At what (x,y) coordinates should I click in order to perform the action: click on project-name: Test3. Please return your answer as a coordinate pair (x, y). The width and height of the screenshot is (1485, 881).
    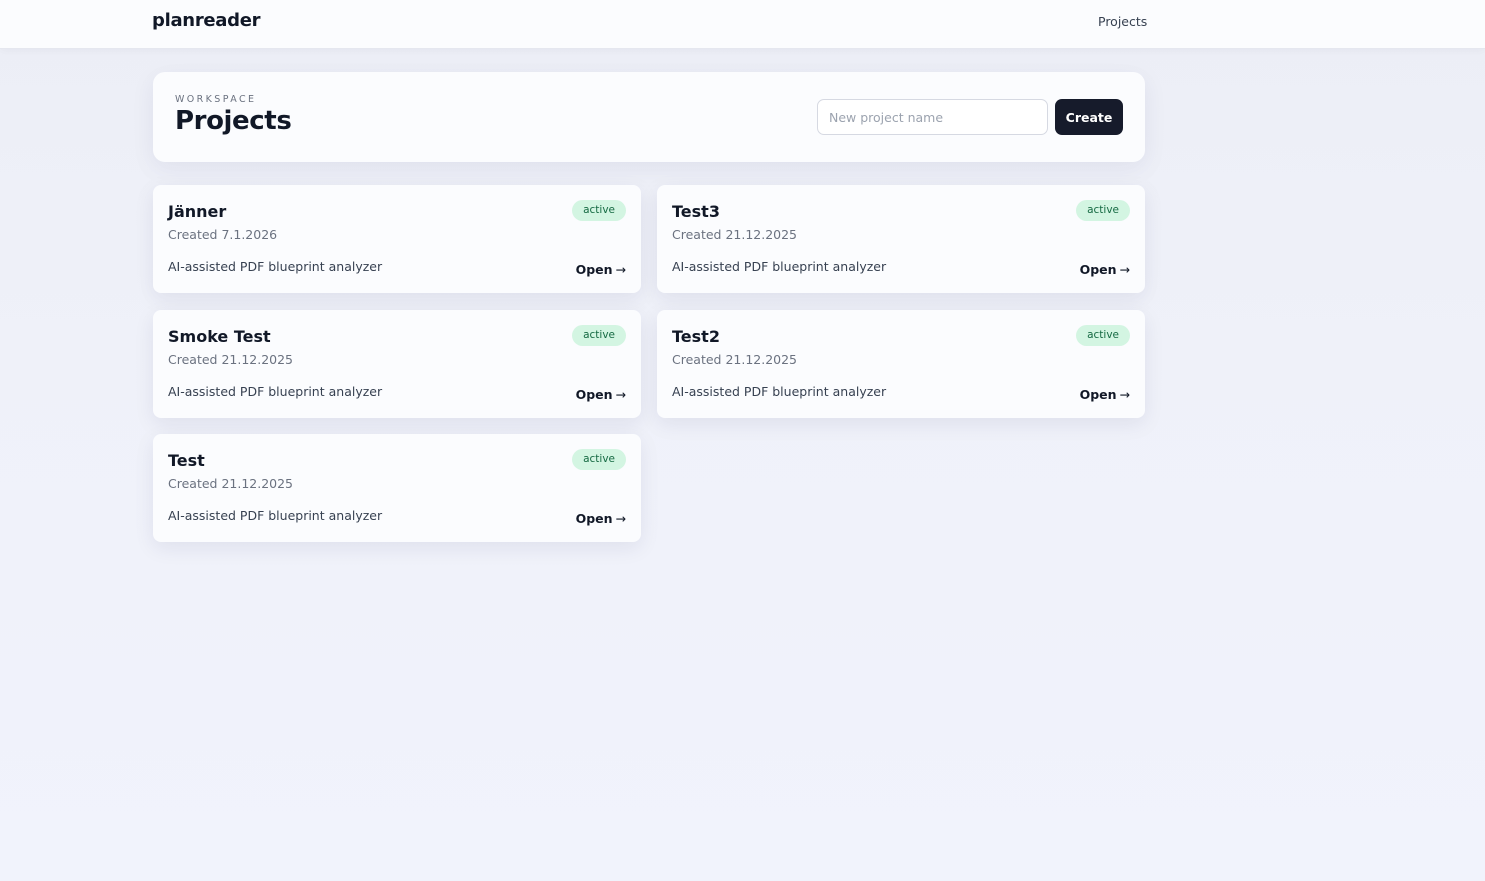
    Looking at the image, I should click on (696, 211).